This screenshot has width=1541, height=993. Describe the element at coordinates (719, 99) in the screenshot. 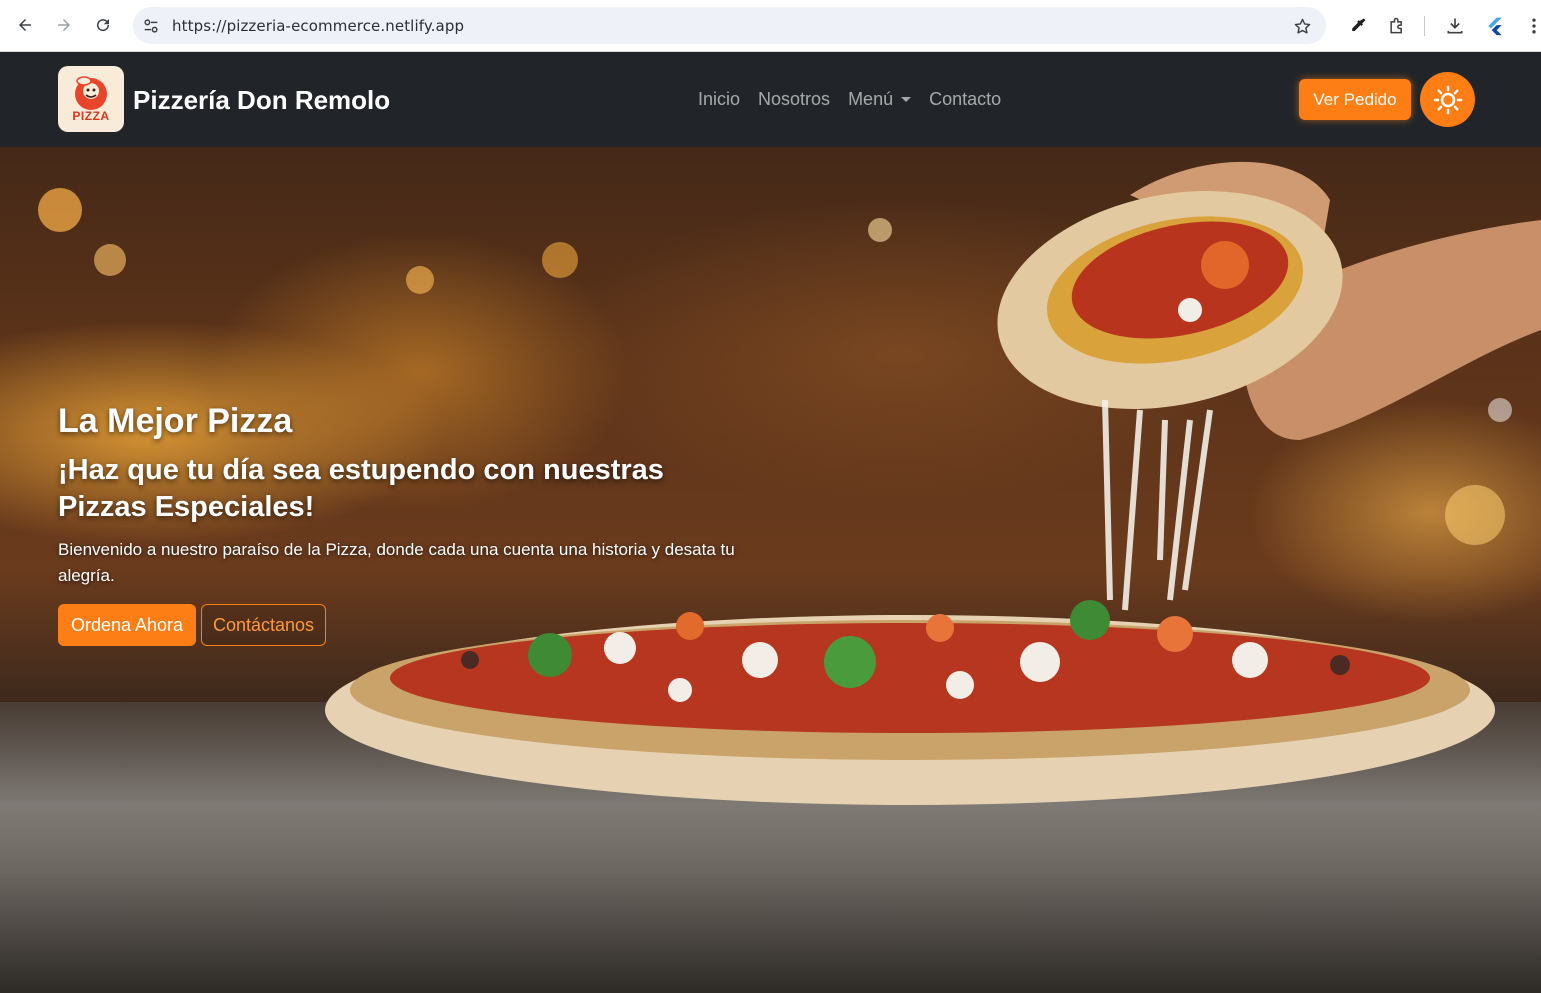

I see `nav-link-inicio: Inicio` at that location.